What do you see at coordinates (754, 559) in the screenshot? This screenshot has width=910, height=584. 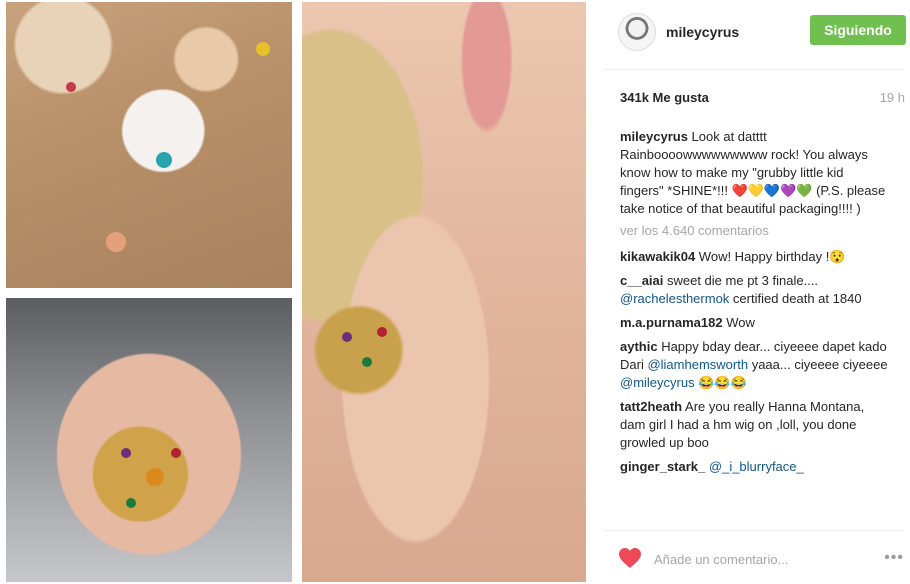 I see `comment-input` at bounding box center [754, 559].